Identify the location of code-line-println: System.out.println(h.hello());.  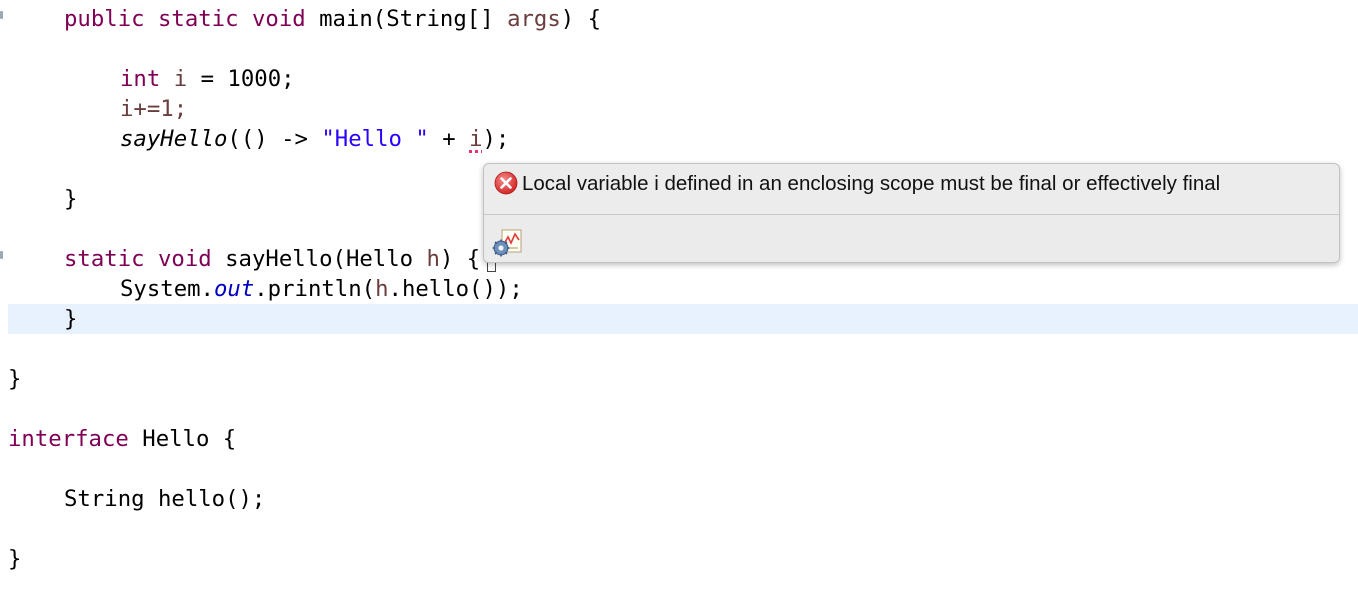
(321, 289).